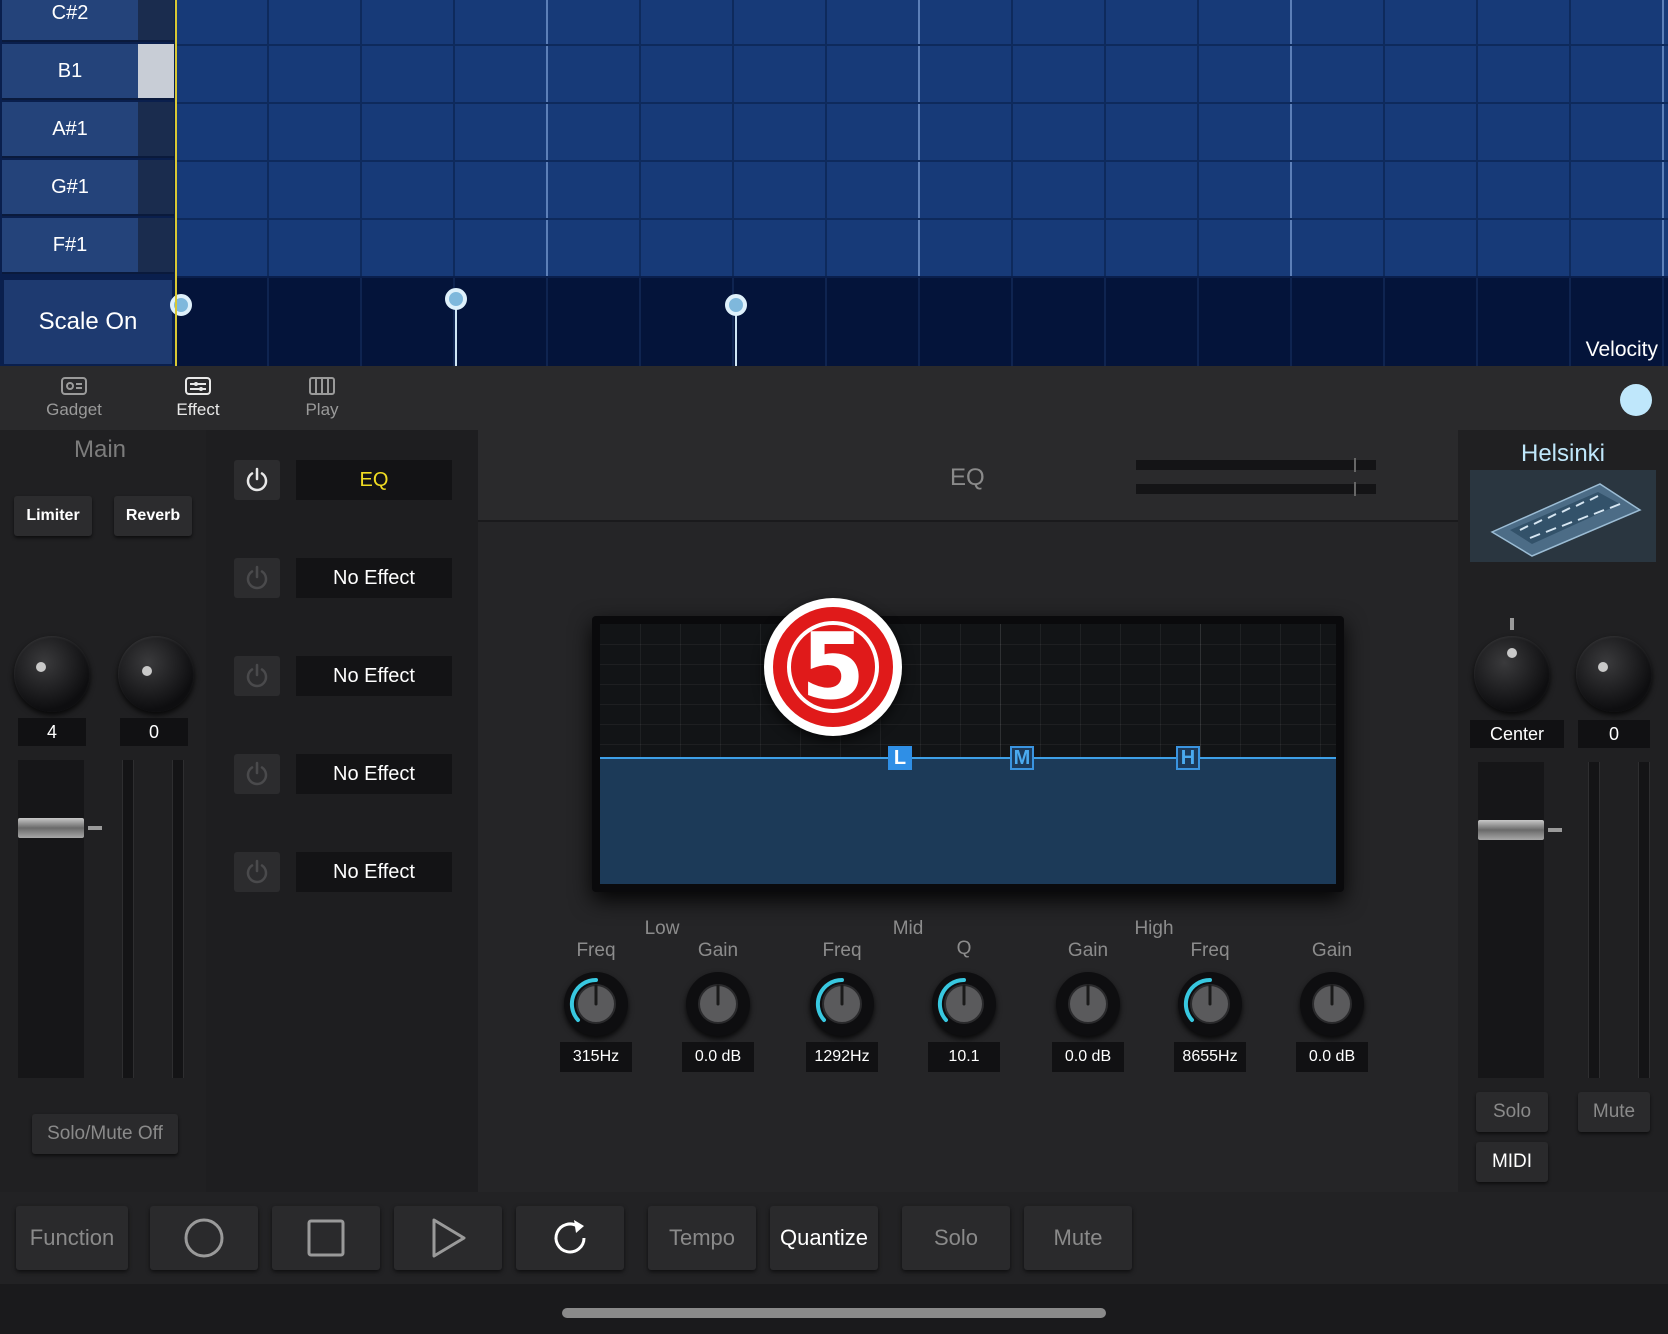 This screenshot has height=1334, width=1668. Describe the element at coordinates (70, 72) in the screenshot. I see `piano-key: B1` at that location.